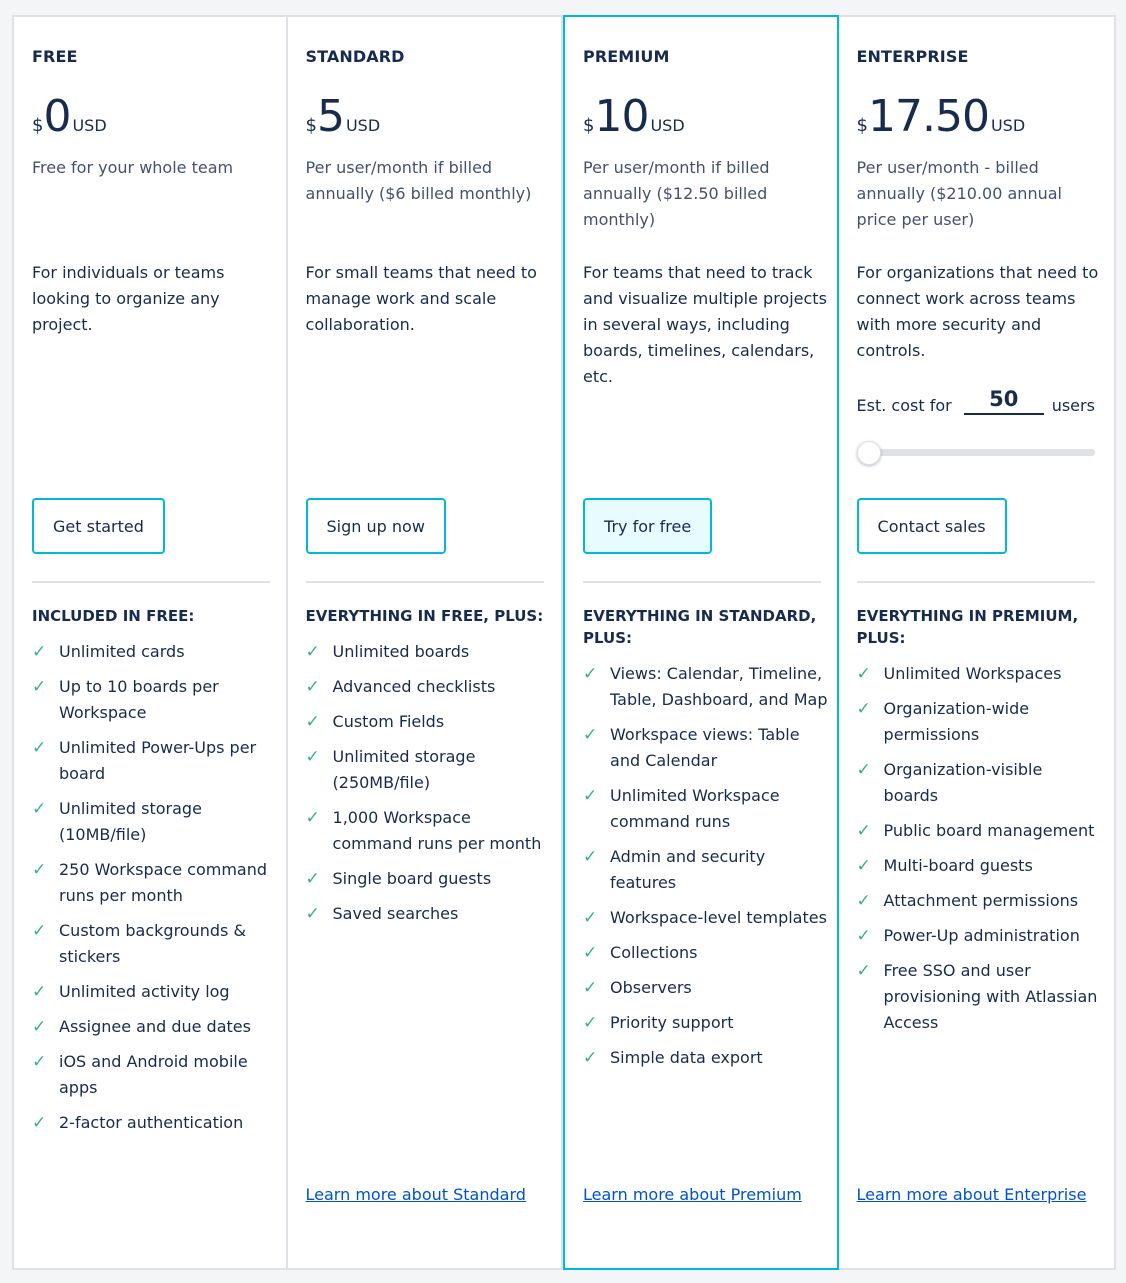 This screenshot has width=1126, height=1283. Describe the element at coordinates (967, 627) in the screenshot. I see `features-title: EVERYTHING IN PREMIUM, PLUS:` at that location.